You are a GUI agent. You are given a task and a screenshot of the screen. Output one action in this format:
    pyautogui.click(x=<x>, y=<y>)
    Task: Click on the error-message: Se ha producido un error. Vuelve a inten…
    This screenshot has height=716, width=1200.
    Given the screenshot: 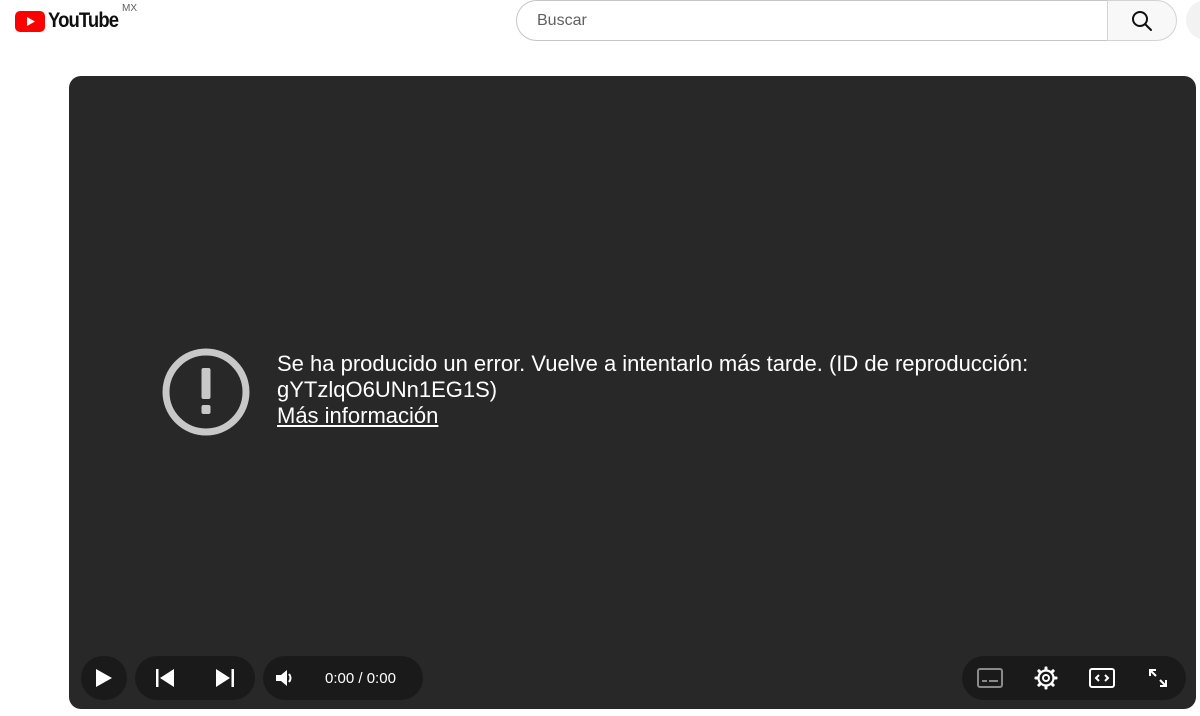 What is the action you would take?
    pyautogui.click(x=653, y=376)
    